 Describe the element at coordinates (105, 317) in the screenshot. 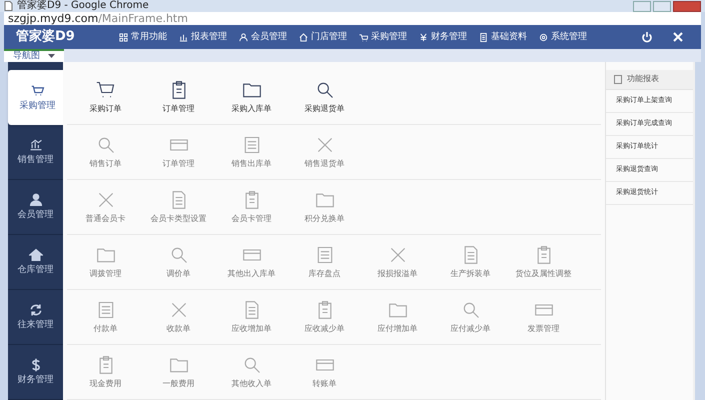

I see `function-item: 付款单` at that location.